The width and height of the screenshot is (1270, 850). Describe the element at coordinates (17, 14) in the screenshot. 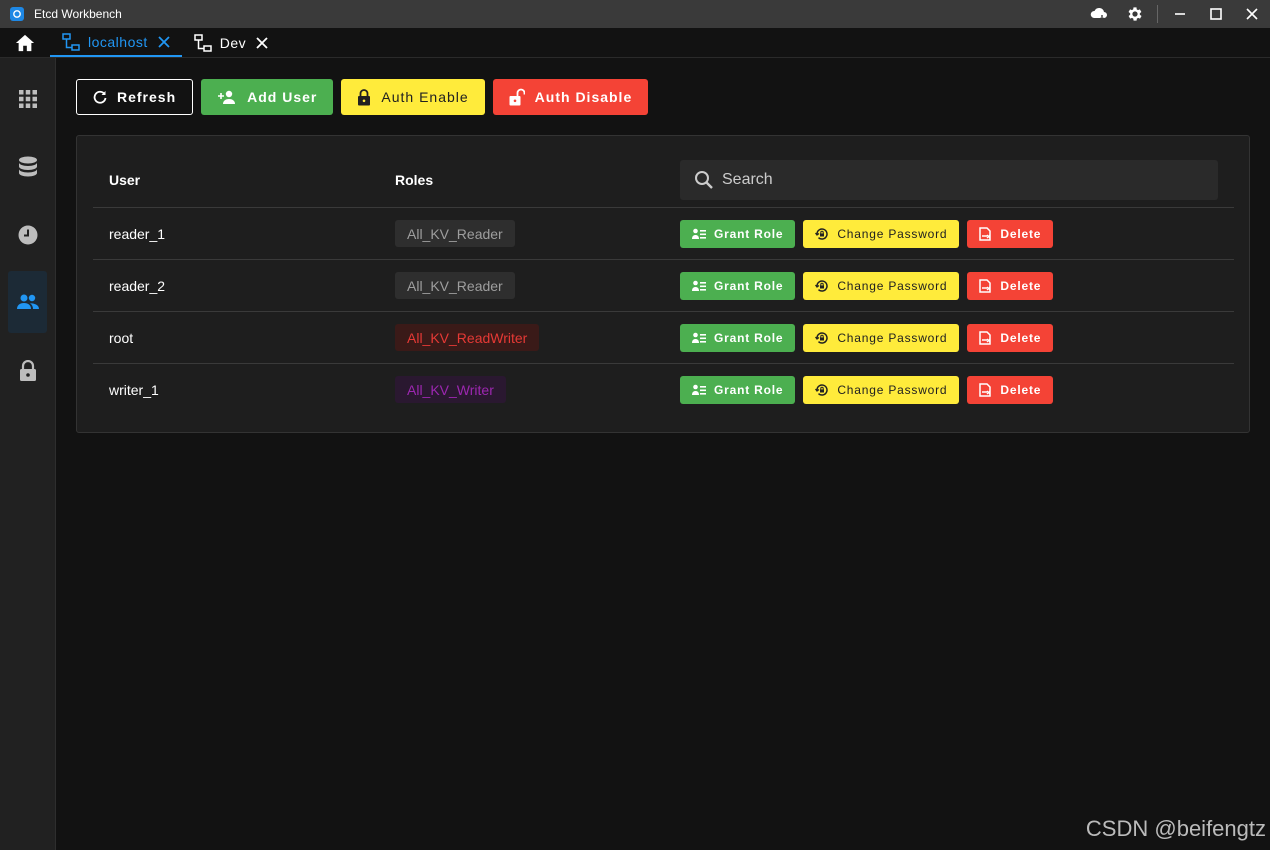

I see `app-logo-icon` at that location.